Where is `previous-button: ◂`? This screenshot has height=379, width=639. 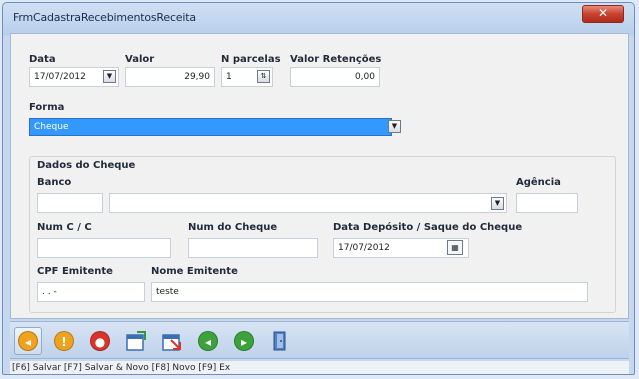 previous-button: ◂ is located at coordinates (208, 341).